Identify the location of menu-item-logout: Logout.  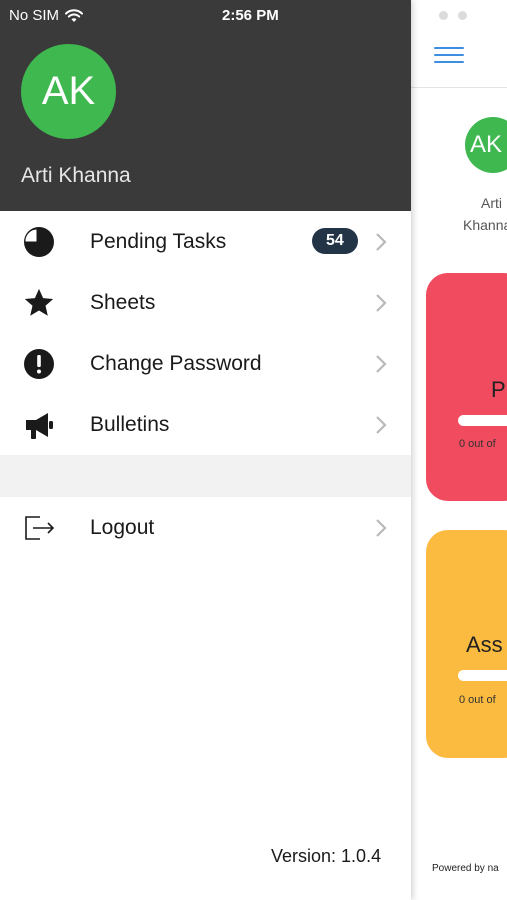
(205, 527).